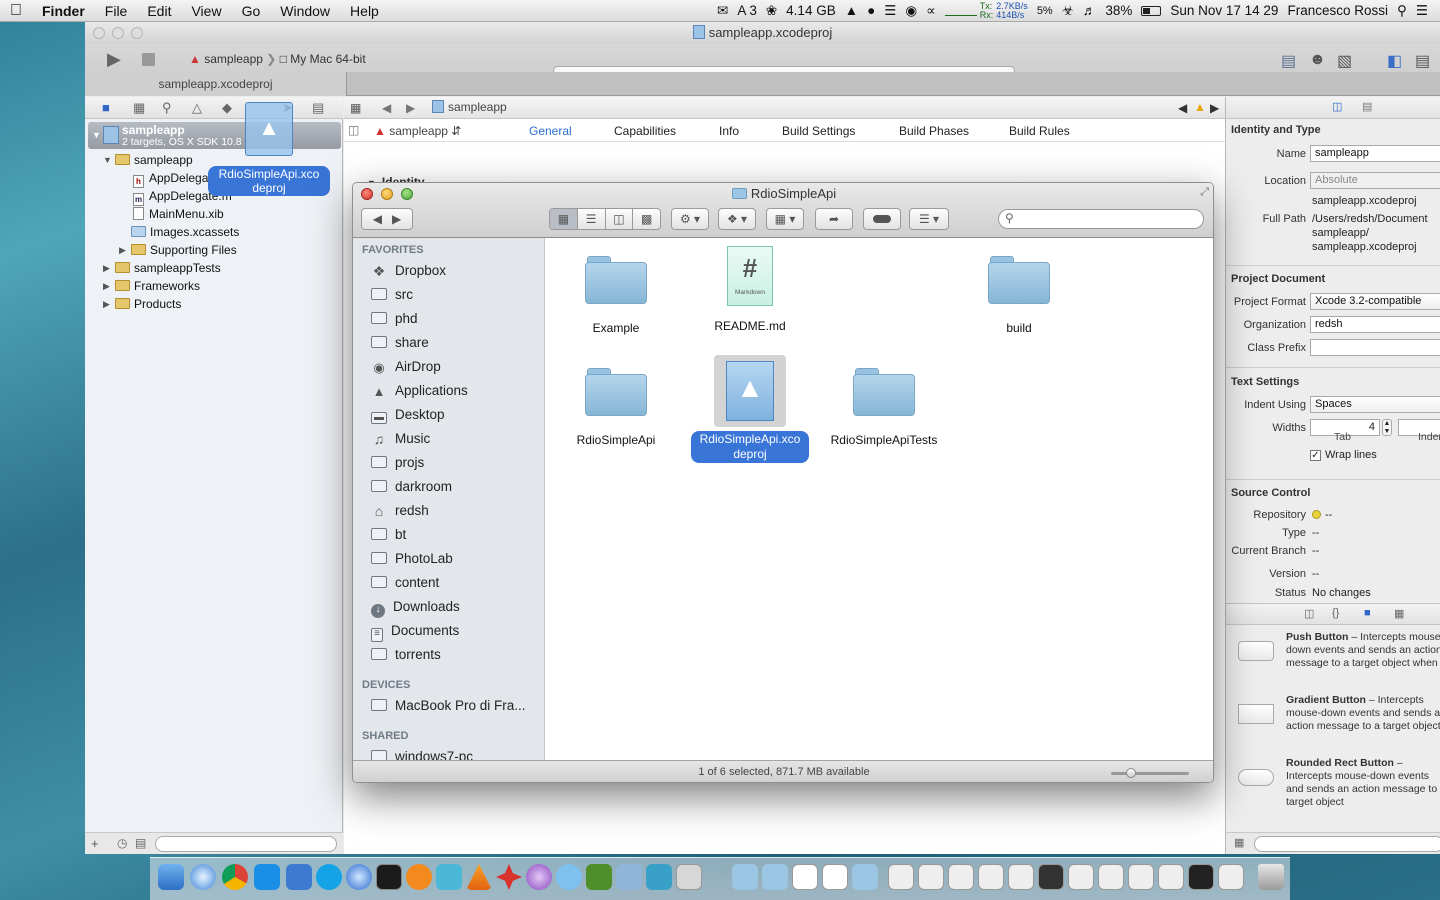  Describe the element at coordinates (419, 391) in the screenshot. I see `sidebar-item-applications: ▲ Applications` at that location.